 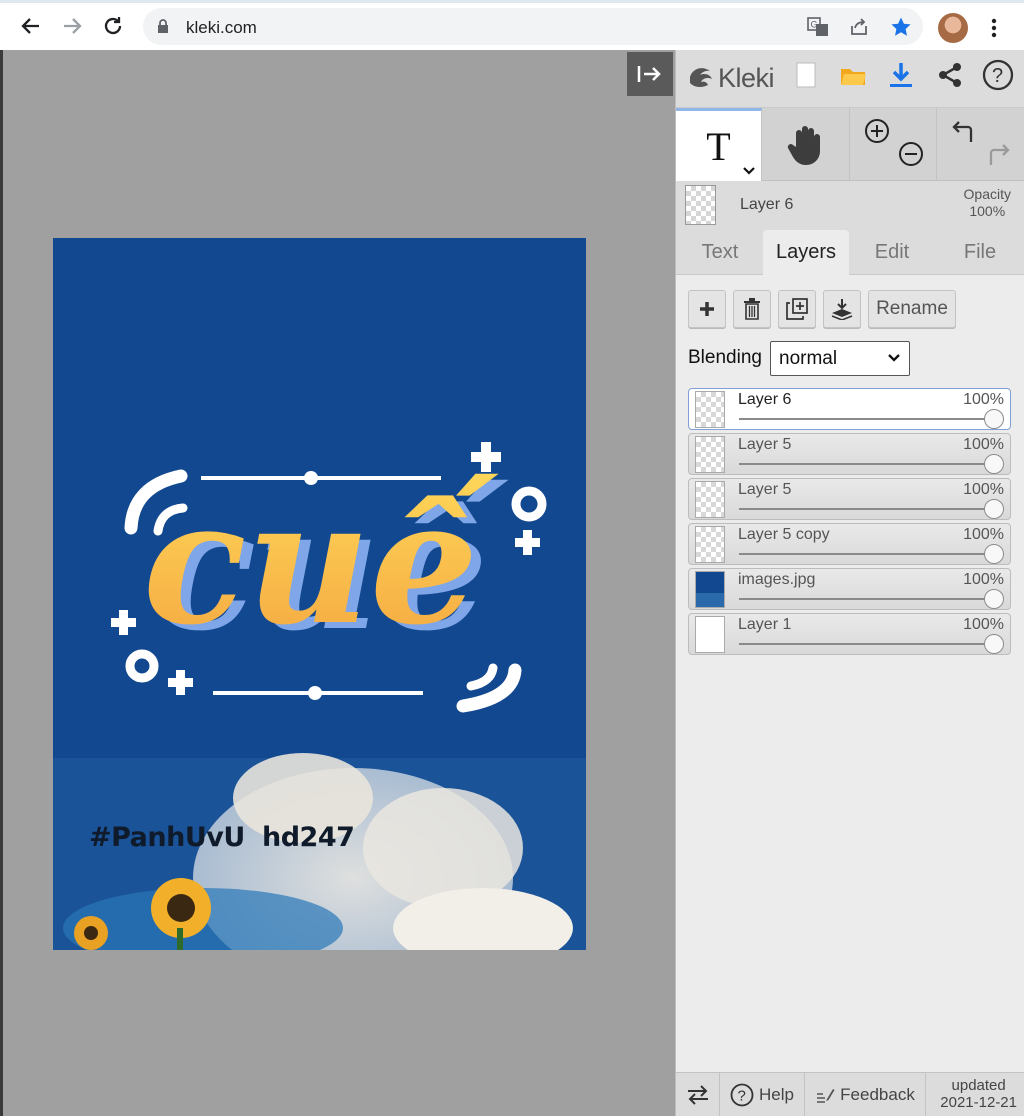 What do you see at coordinates (725, 357) in the screenshot?
I see `blending-label: Blending` at bounding box center [725, 357].